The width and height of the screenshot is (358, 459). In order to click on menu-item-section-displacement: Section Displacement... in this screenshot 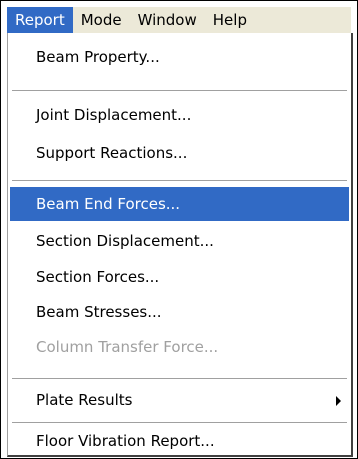, I will do `click(179, 241)`.